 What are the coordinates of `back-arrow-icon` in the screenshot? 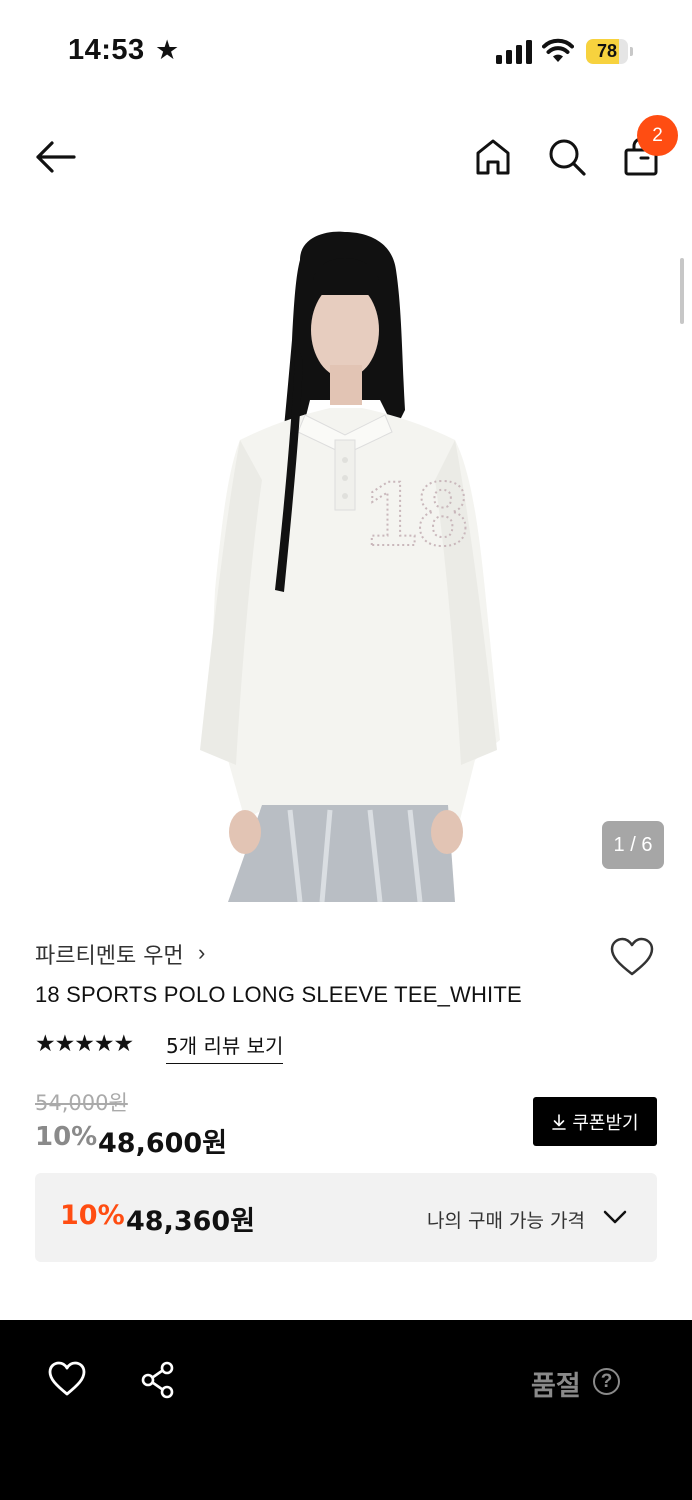 It's located at (55, 157).